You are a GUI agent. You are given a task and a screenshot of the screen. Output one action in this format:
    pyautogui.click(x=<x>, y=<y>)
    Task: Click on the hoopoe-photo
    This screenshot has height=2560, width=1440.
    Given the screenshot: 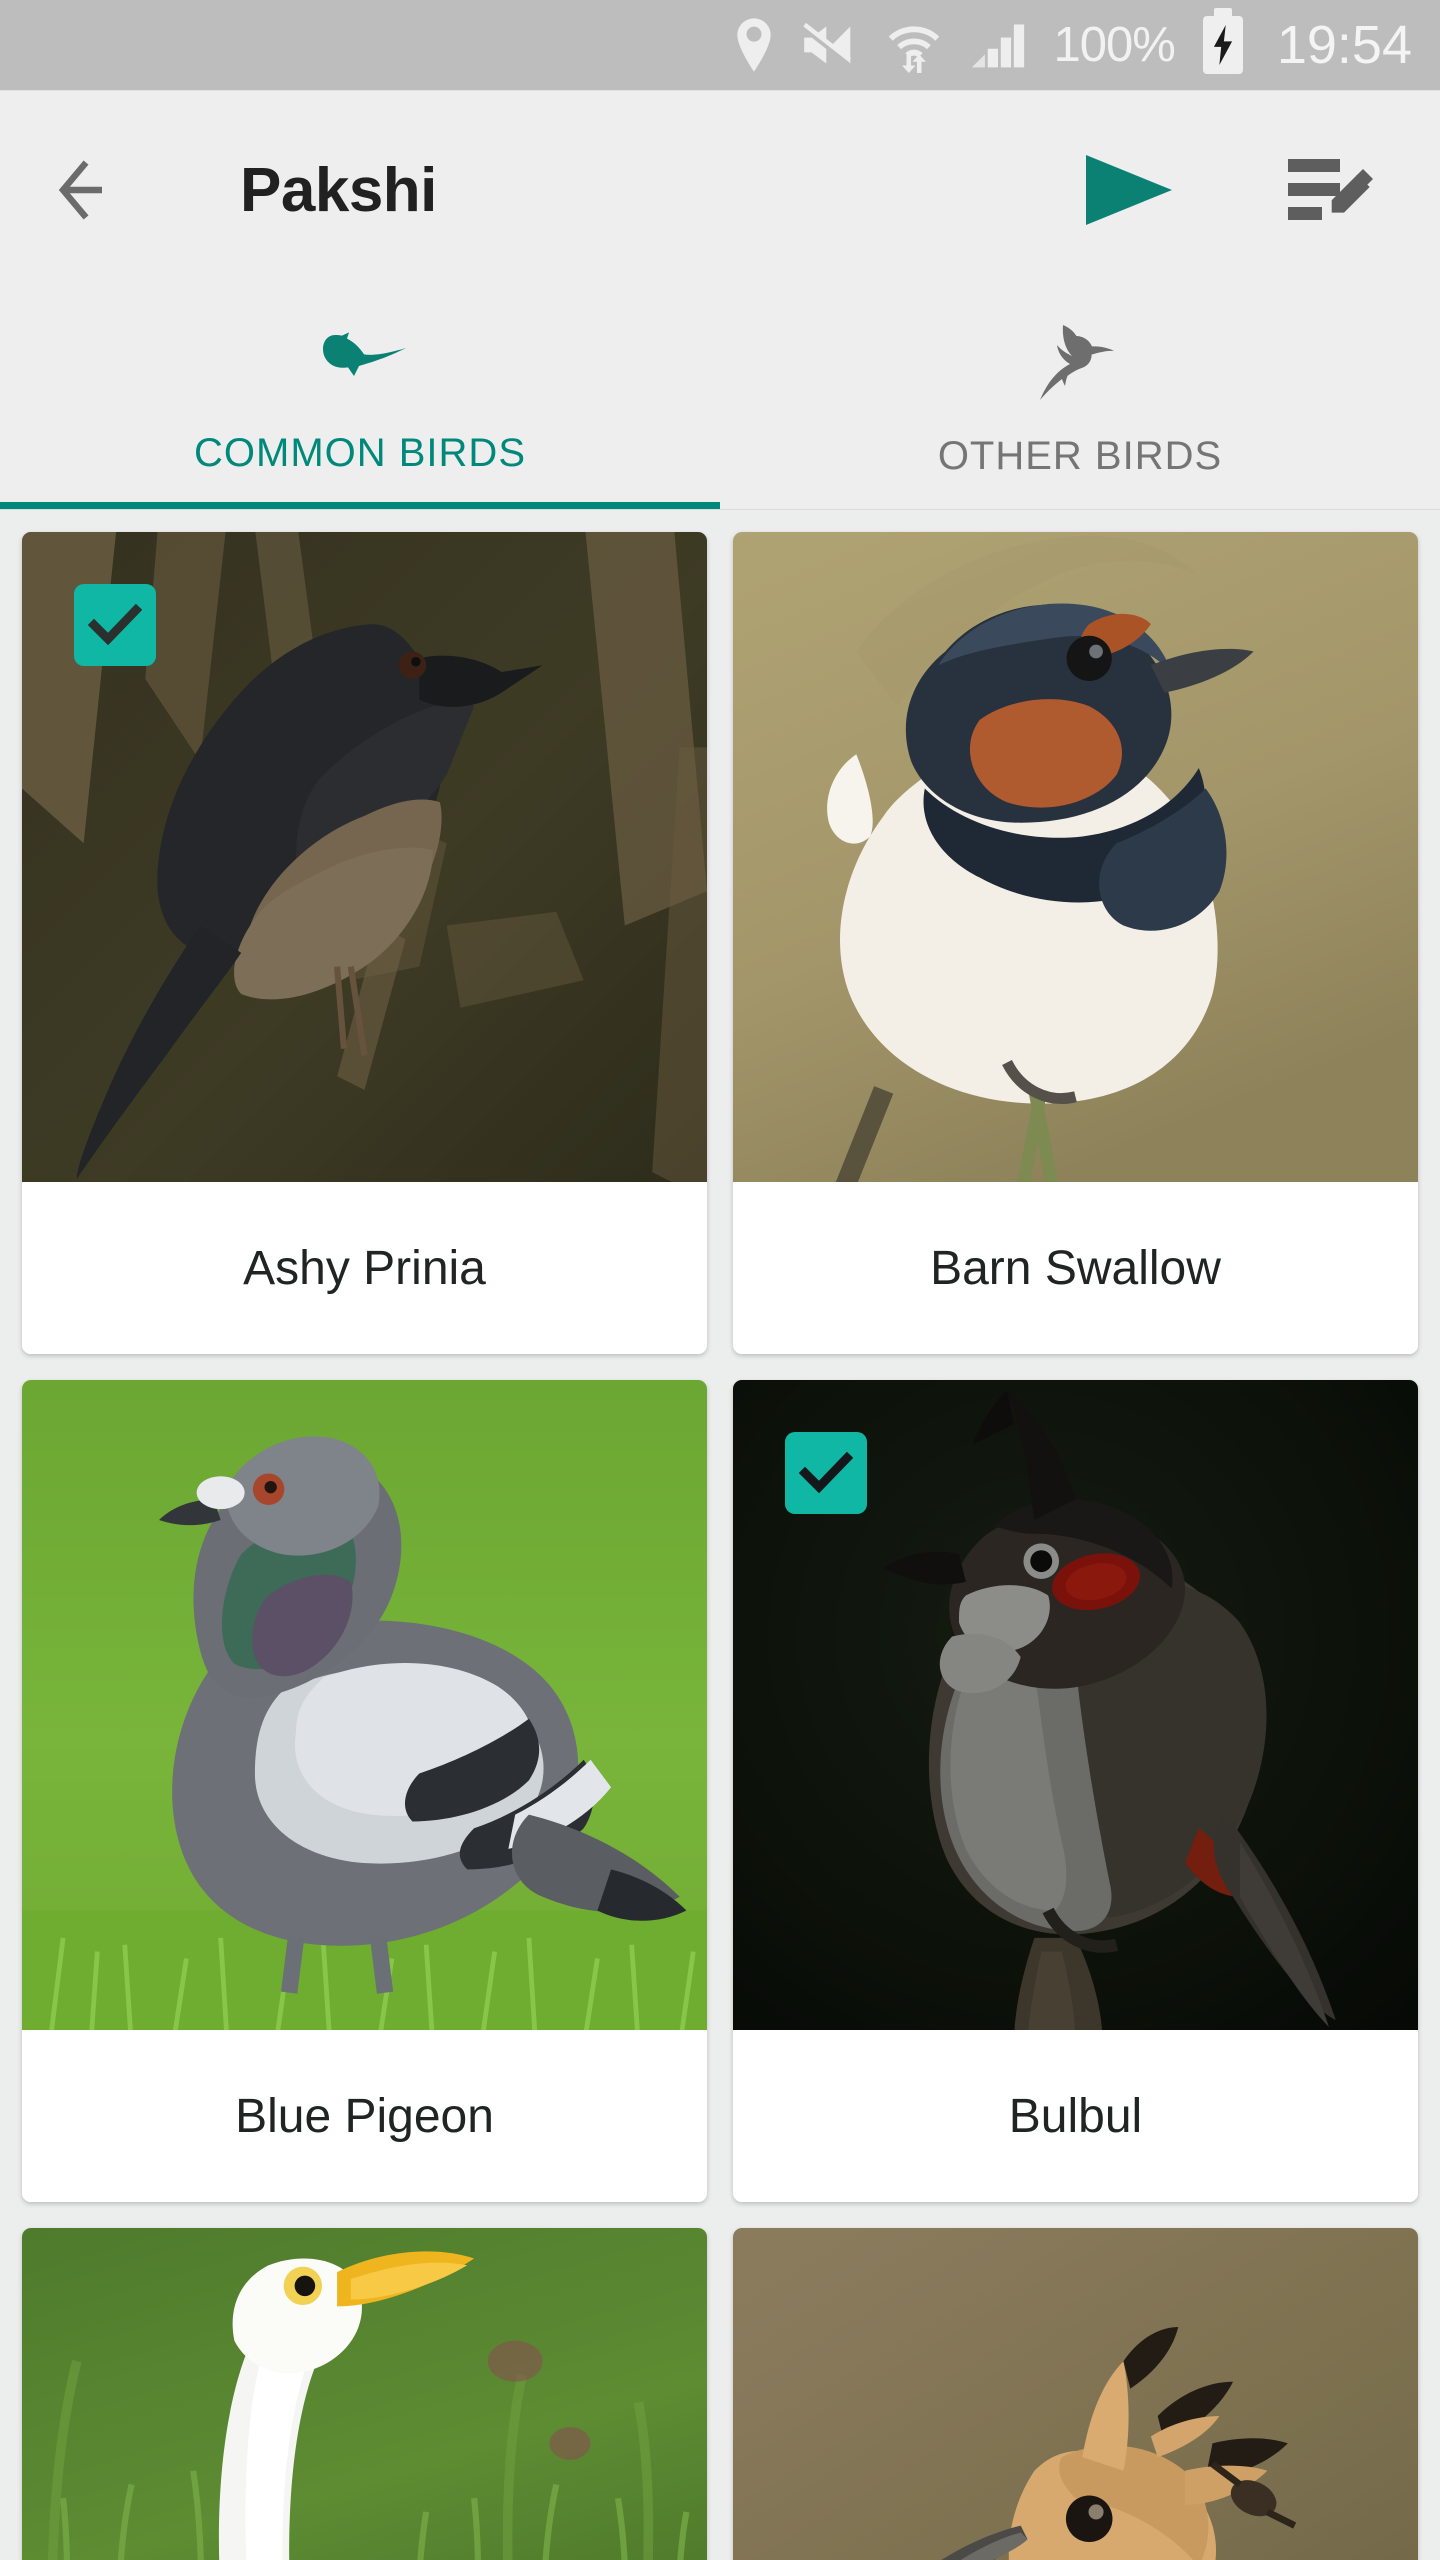 What is the action you would take?
    pyautogui.click(x=1075, y=2394)
    